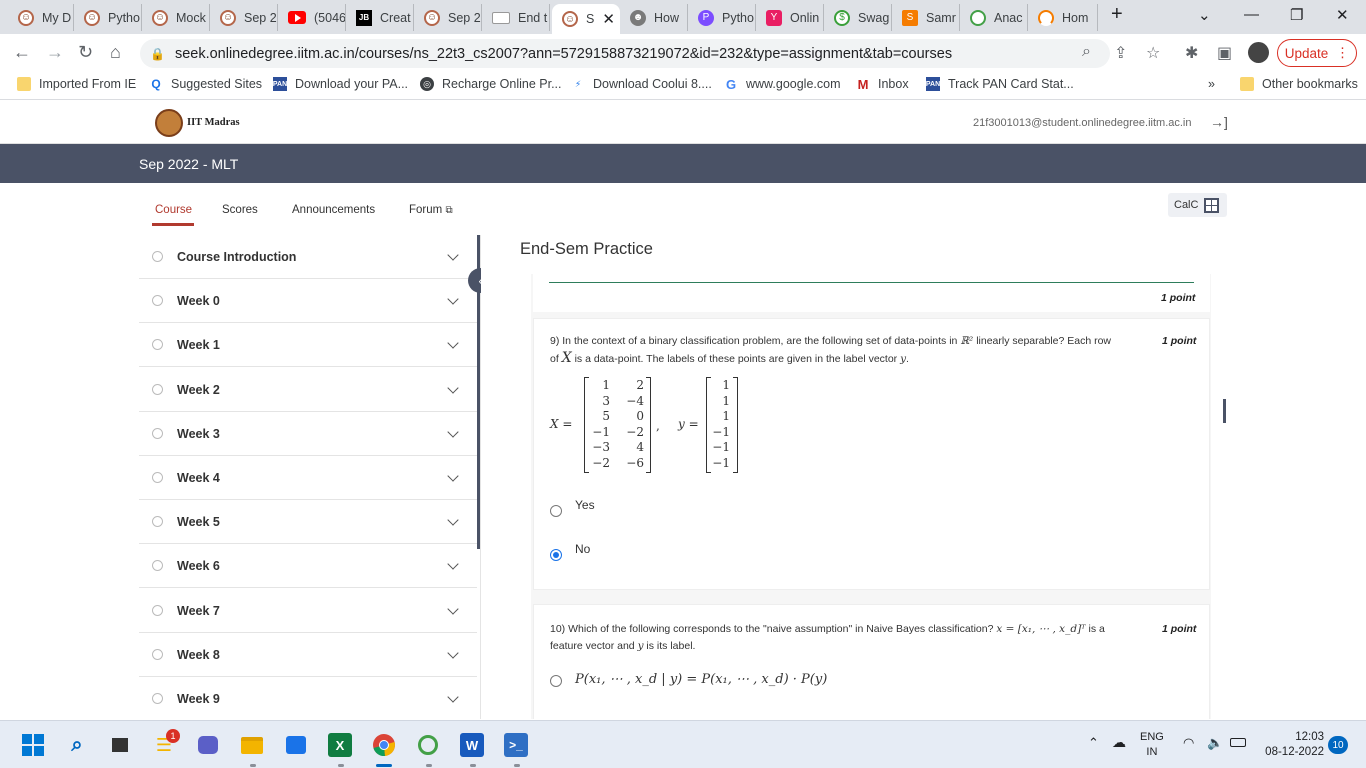 This screenshot has height=768, width=1366. What do you see at coordinates (449, 210) in the screenshot?
I see `external-link-icon: ⧉` at bounding box center [449, 210].